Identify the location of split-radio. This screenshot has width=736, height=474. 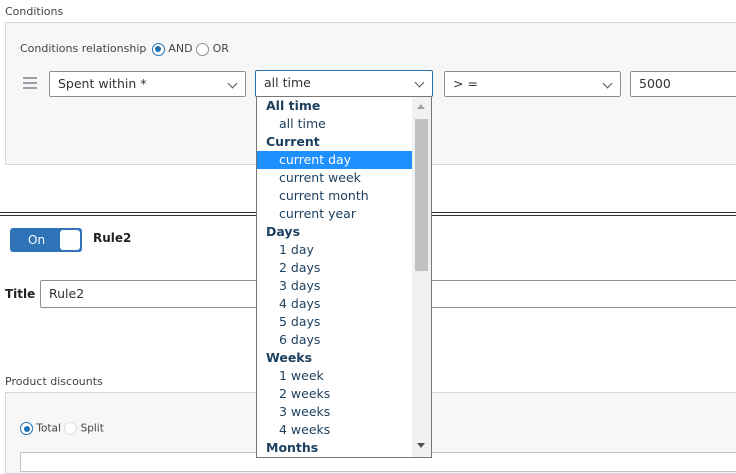
(71, 428).